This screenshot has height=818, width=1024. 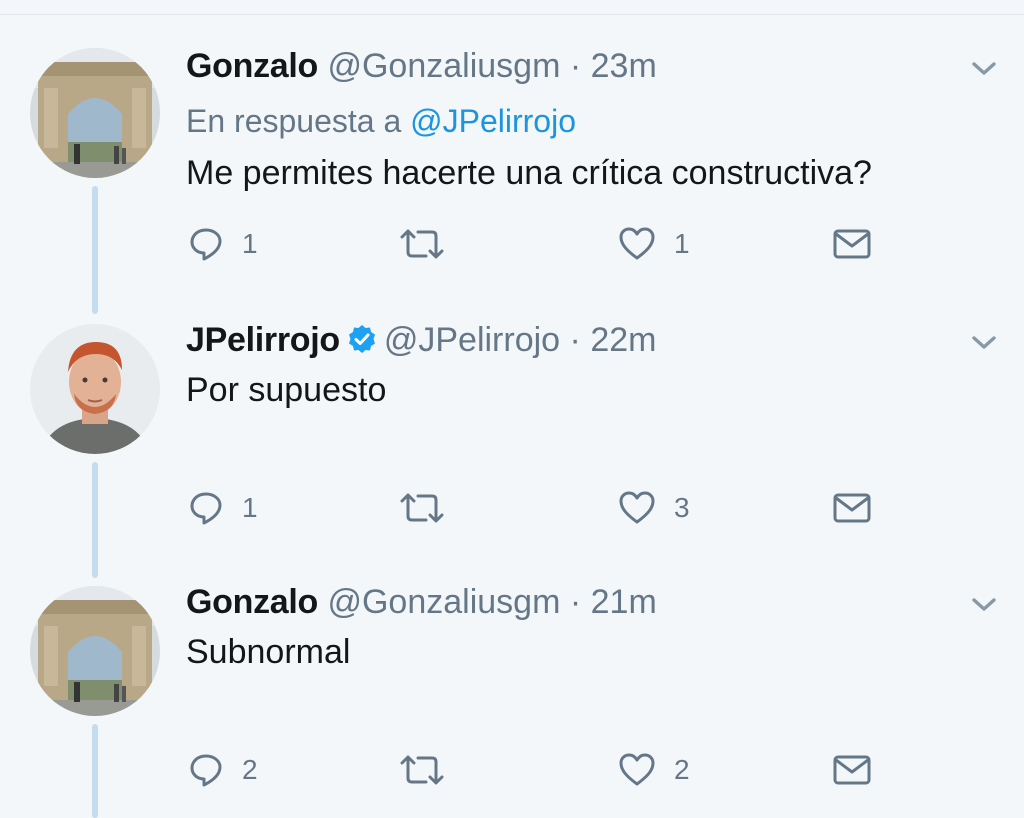 I want to click on timestamp: 21m, so click(x=624, y=602).